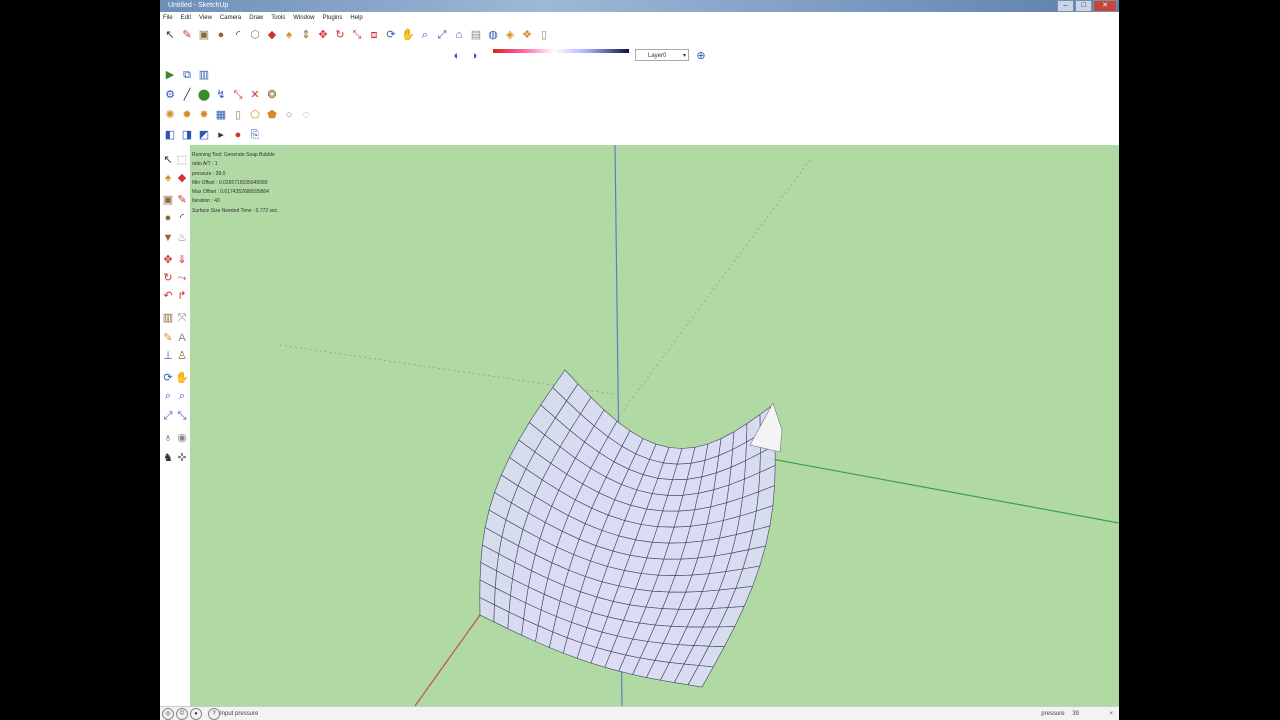  What do you see at coordinates (255, 35) in the screenshot?
I see `polygon-icon: ⬡` at bounding box center [255, 35].